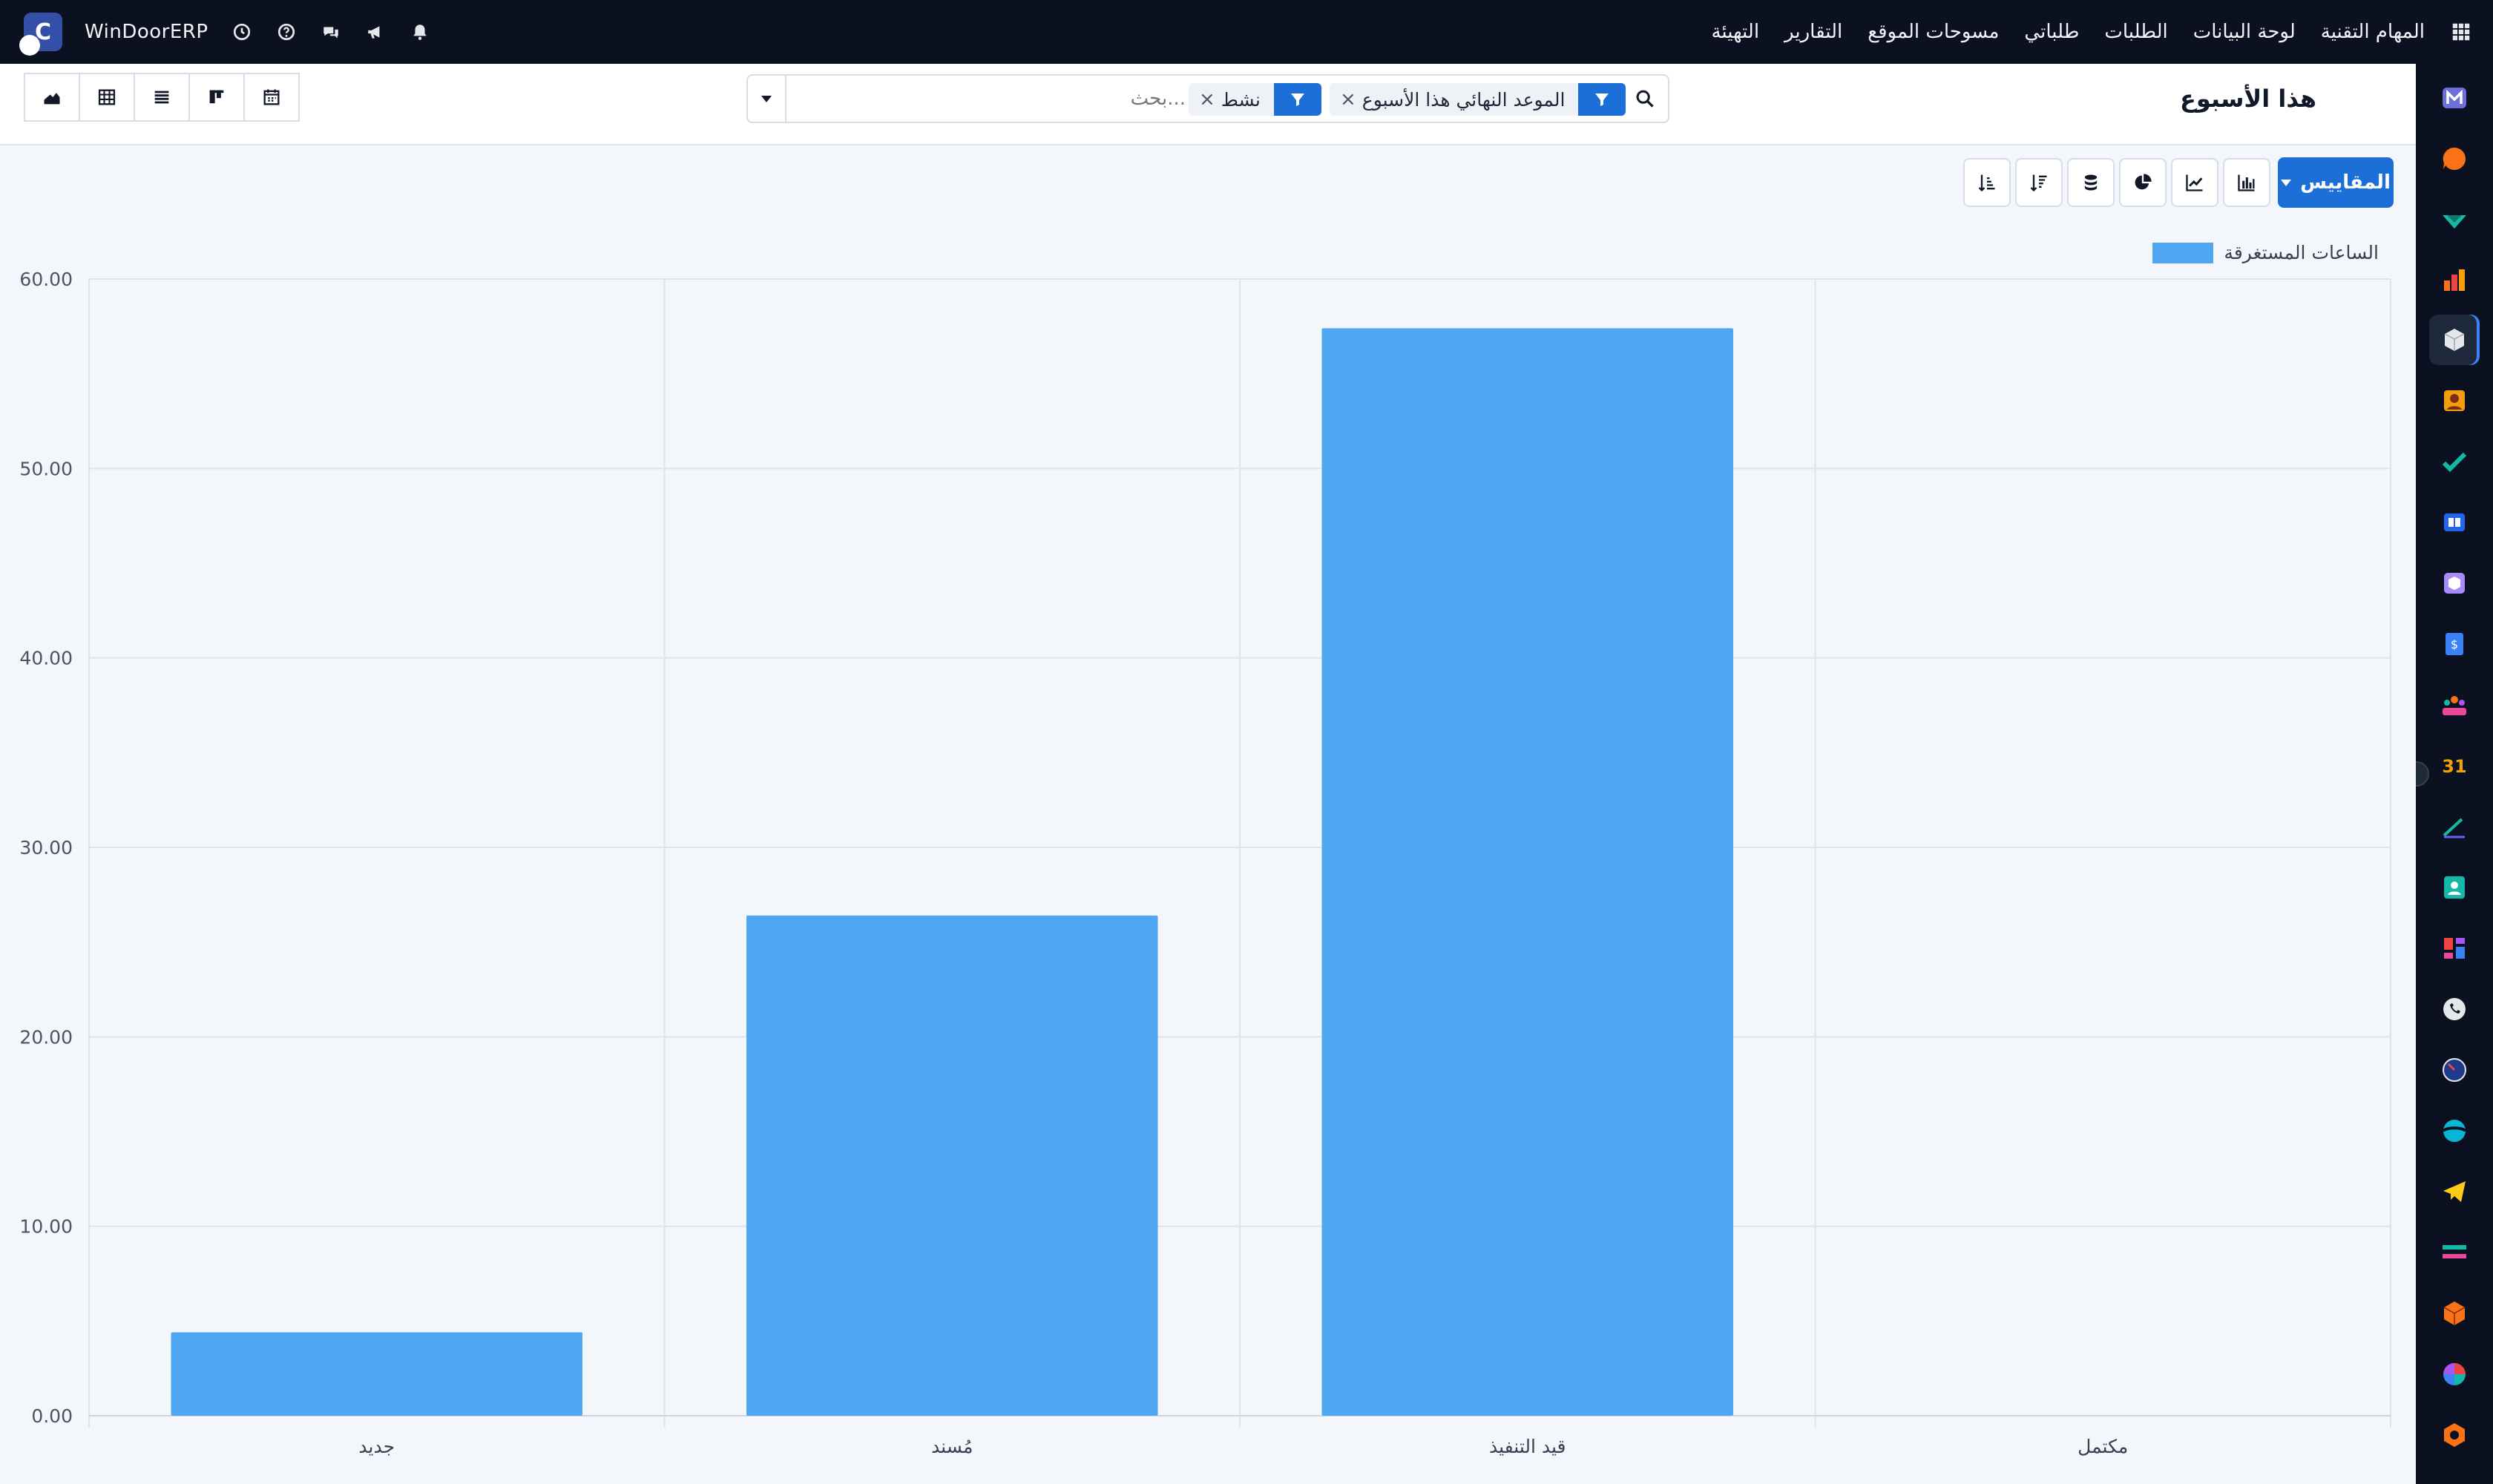 The image size is (2493, 1484). I want to click on sort-descending-button, so click(2039, 182).